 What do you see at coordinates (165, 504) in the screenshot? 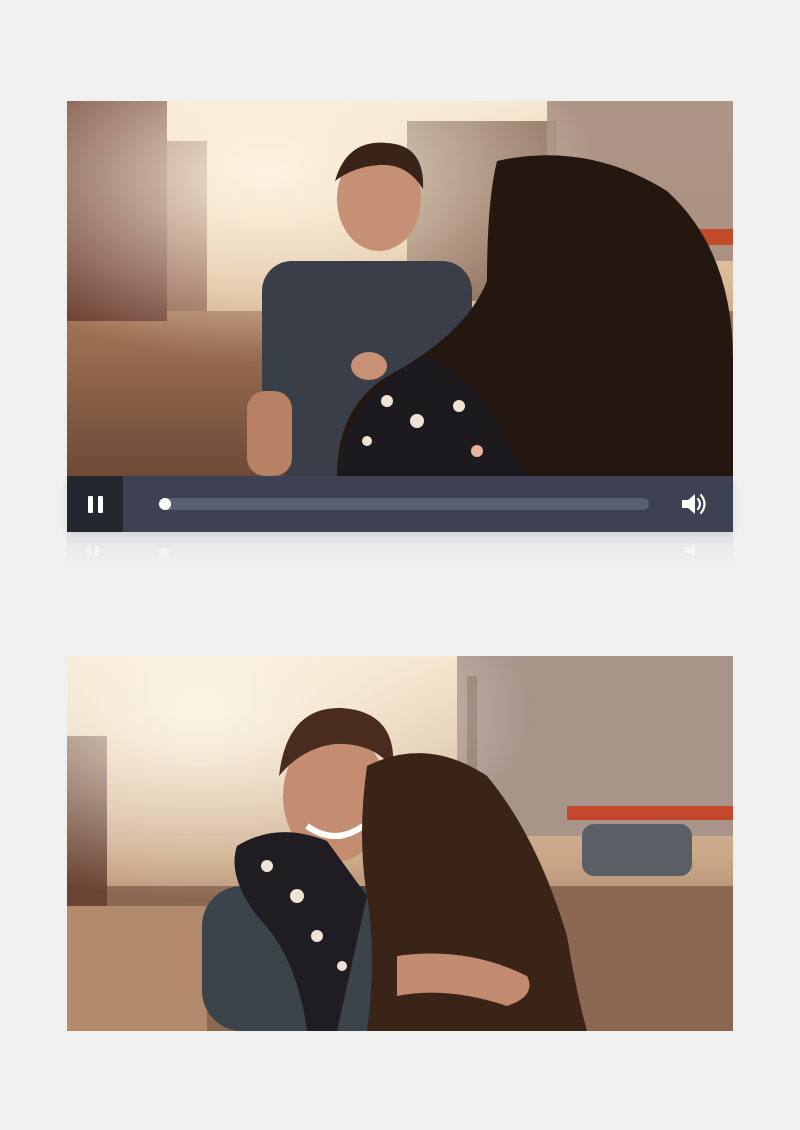
I see `progress-knob` at bounding box center [165, 504].